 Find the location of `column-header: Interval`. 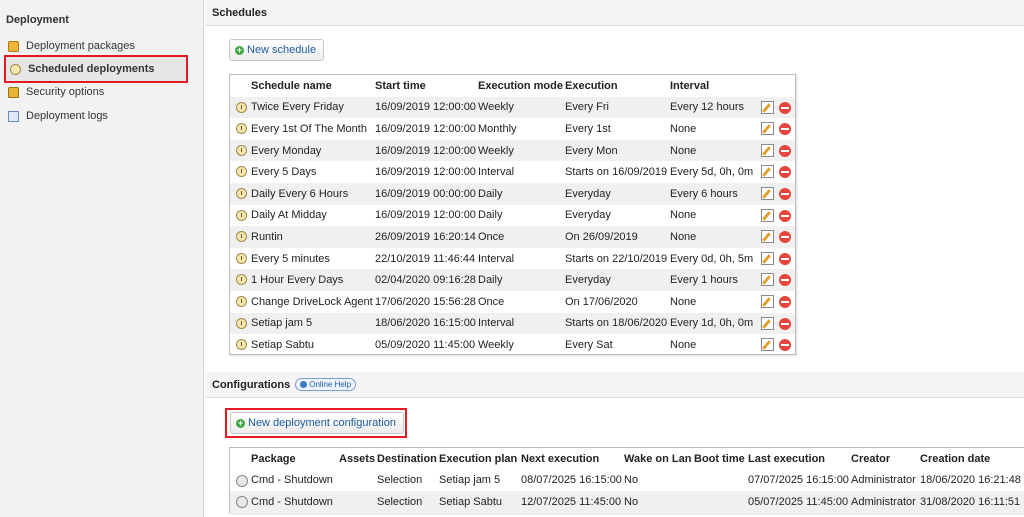

column-header: Interval is located at coordinates (715, 86).